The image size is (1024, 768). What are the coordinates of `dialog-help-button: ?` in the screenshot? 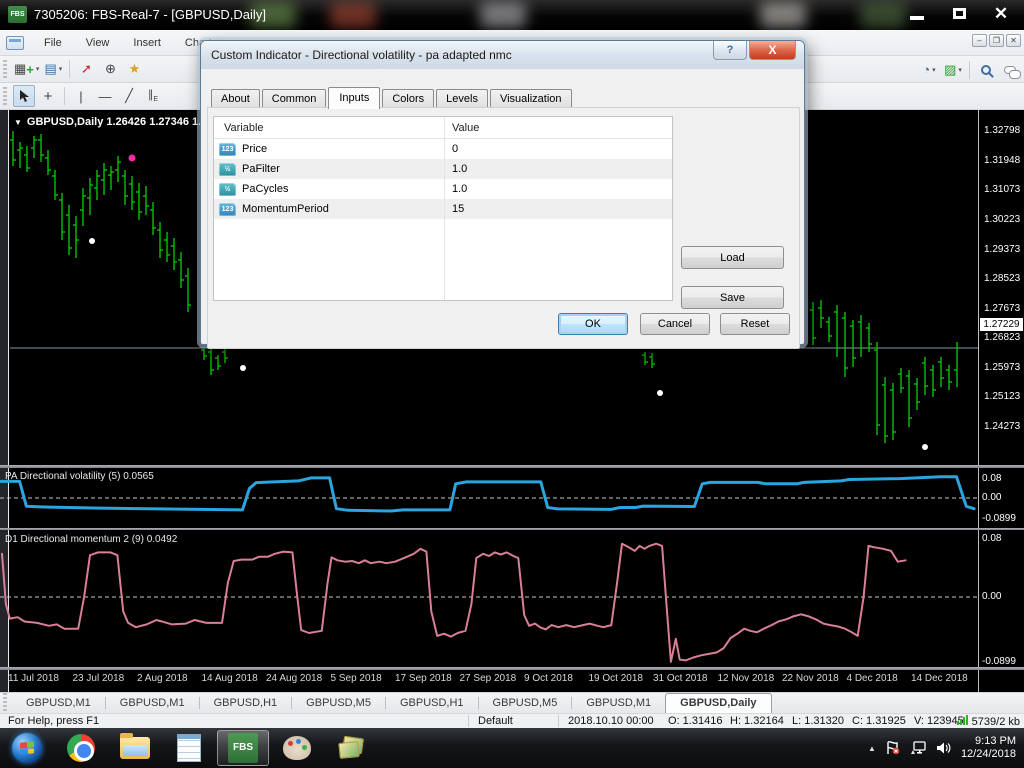 It's located at (730, 50).